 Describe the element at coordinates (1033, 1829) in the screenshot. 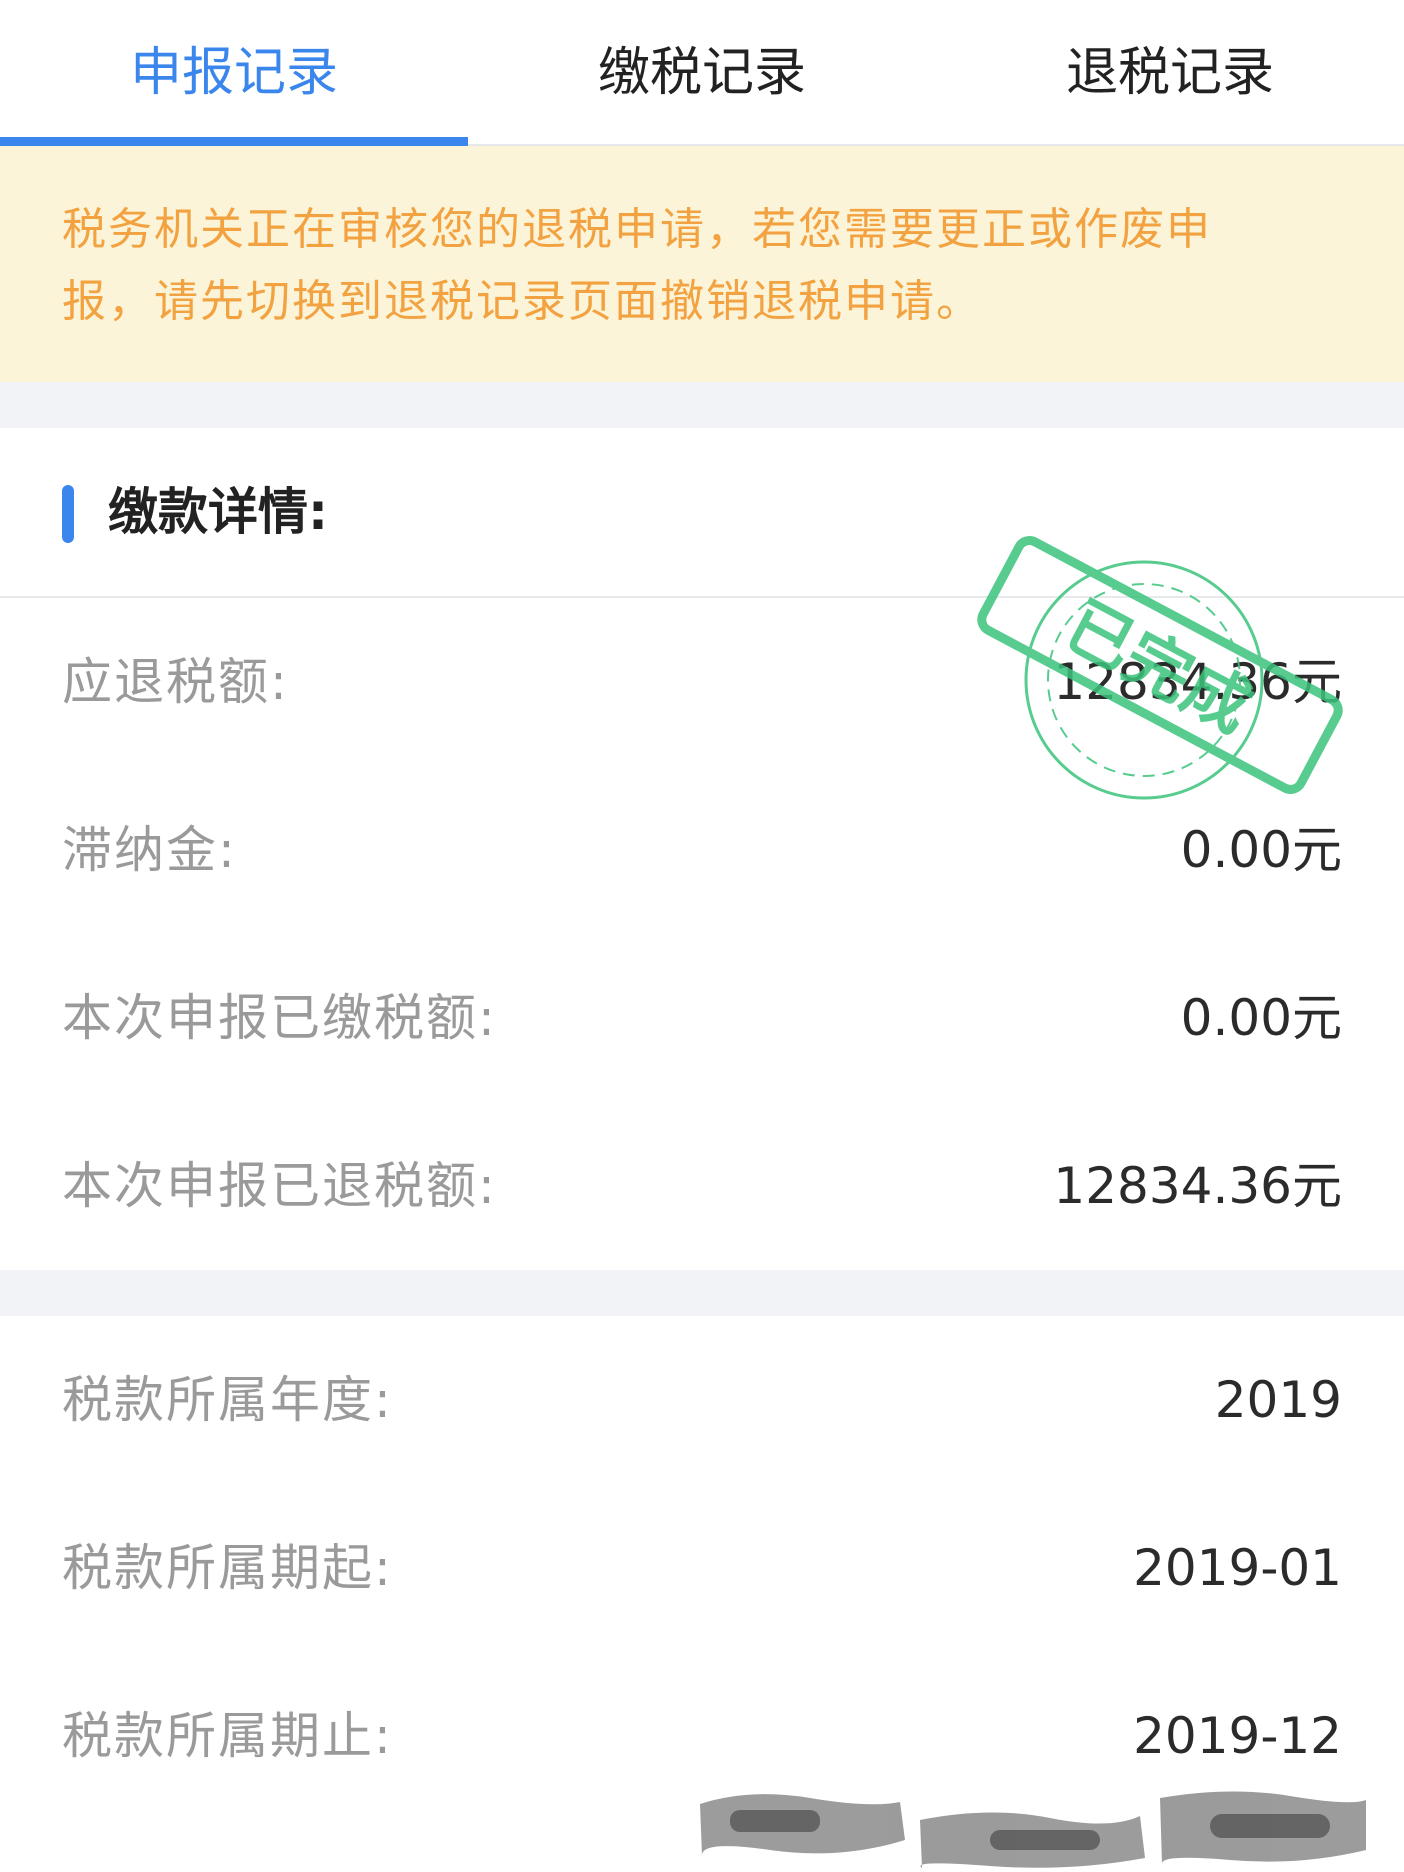

I see `redaction-smudge-icon` at that location.